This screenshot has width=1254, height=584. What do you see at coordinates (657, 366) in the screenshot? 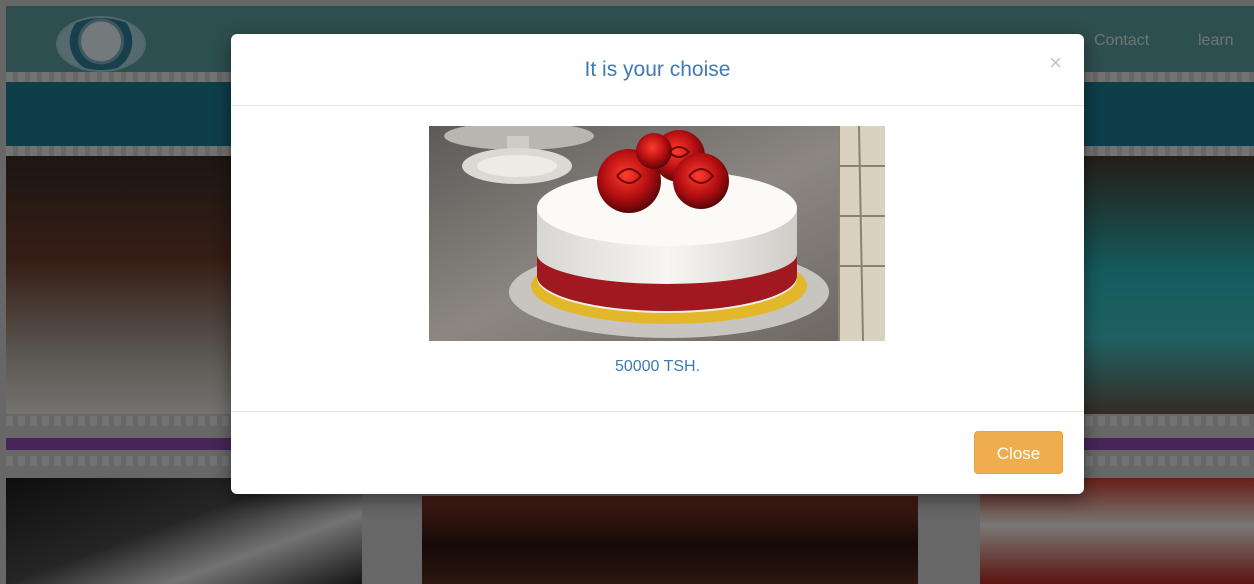
I see `price-text: 50000 TSH.` at bounding box center [657, 366].